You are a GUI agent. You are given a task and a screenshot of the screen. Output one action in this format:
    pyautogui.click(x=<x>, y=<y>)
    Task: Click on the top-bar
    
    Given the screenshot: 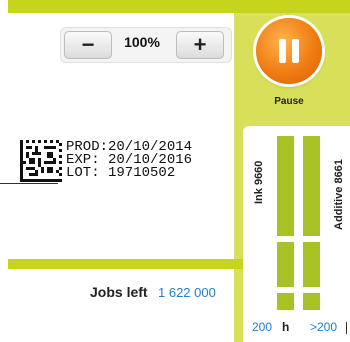 What is the action you would take?
    pyautogui.click(x=175, y=6)
    